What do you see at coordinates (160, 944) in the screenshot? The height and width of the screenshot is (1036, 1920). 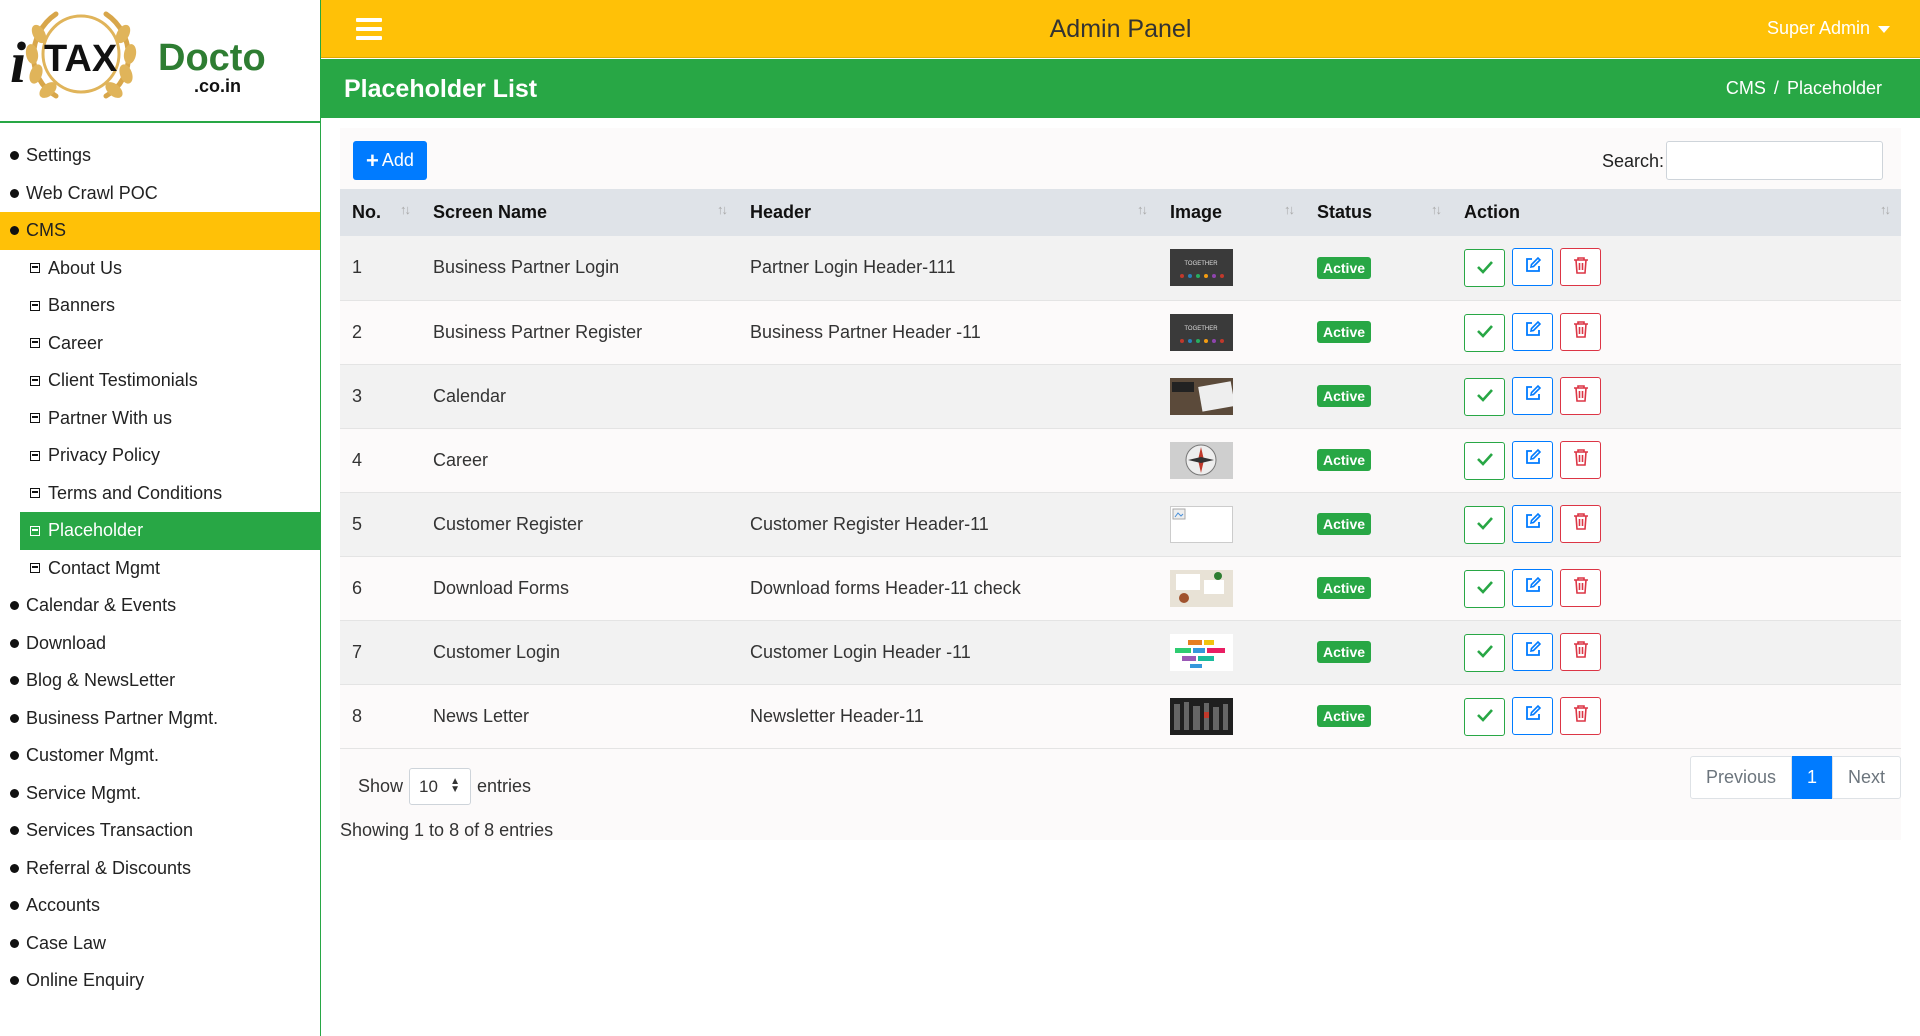 I see `sidebar-item-case-law: Case Law` at bounding box center [160, 944].